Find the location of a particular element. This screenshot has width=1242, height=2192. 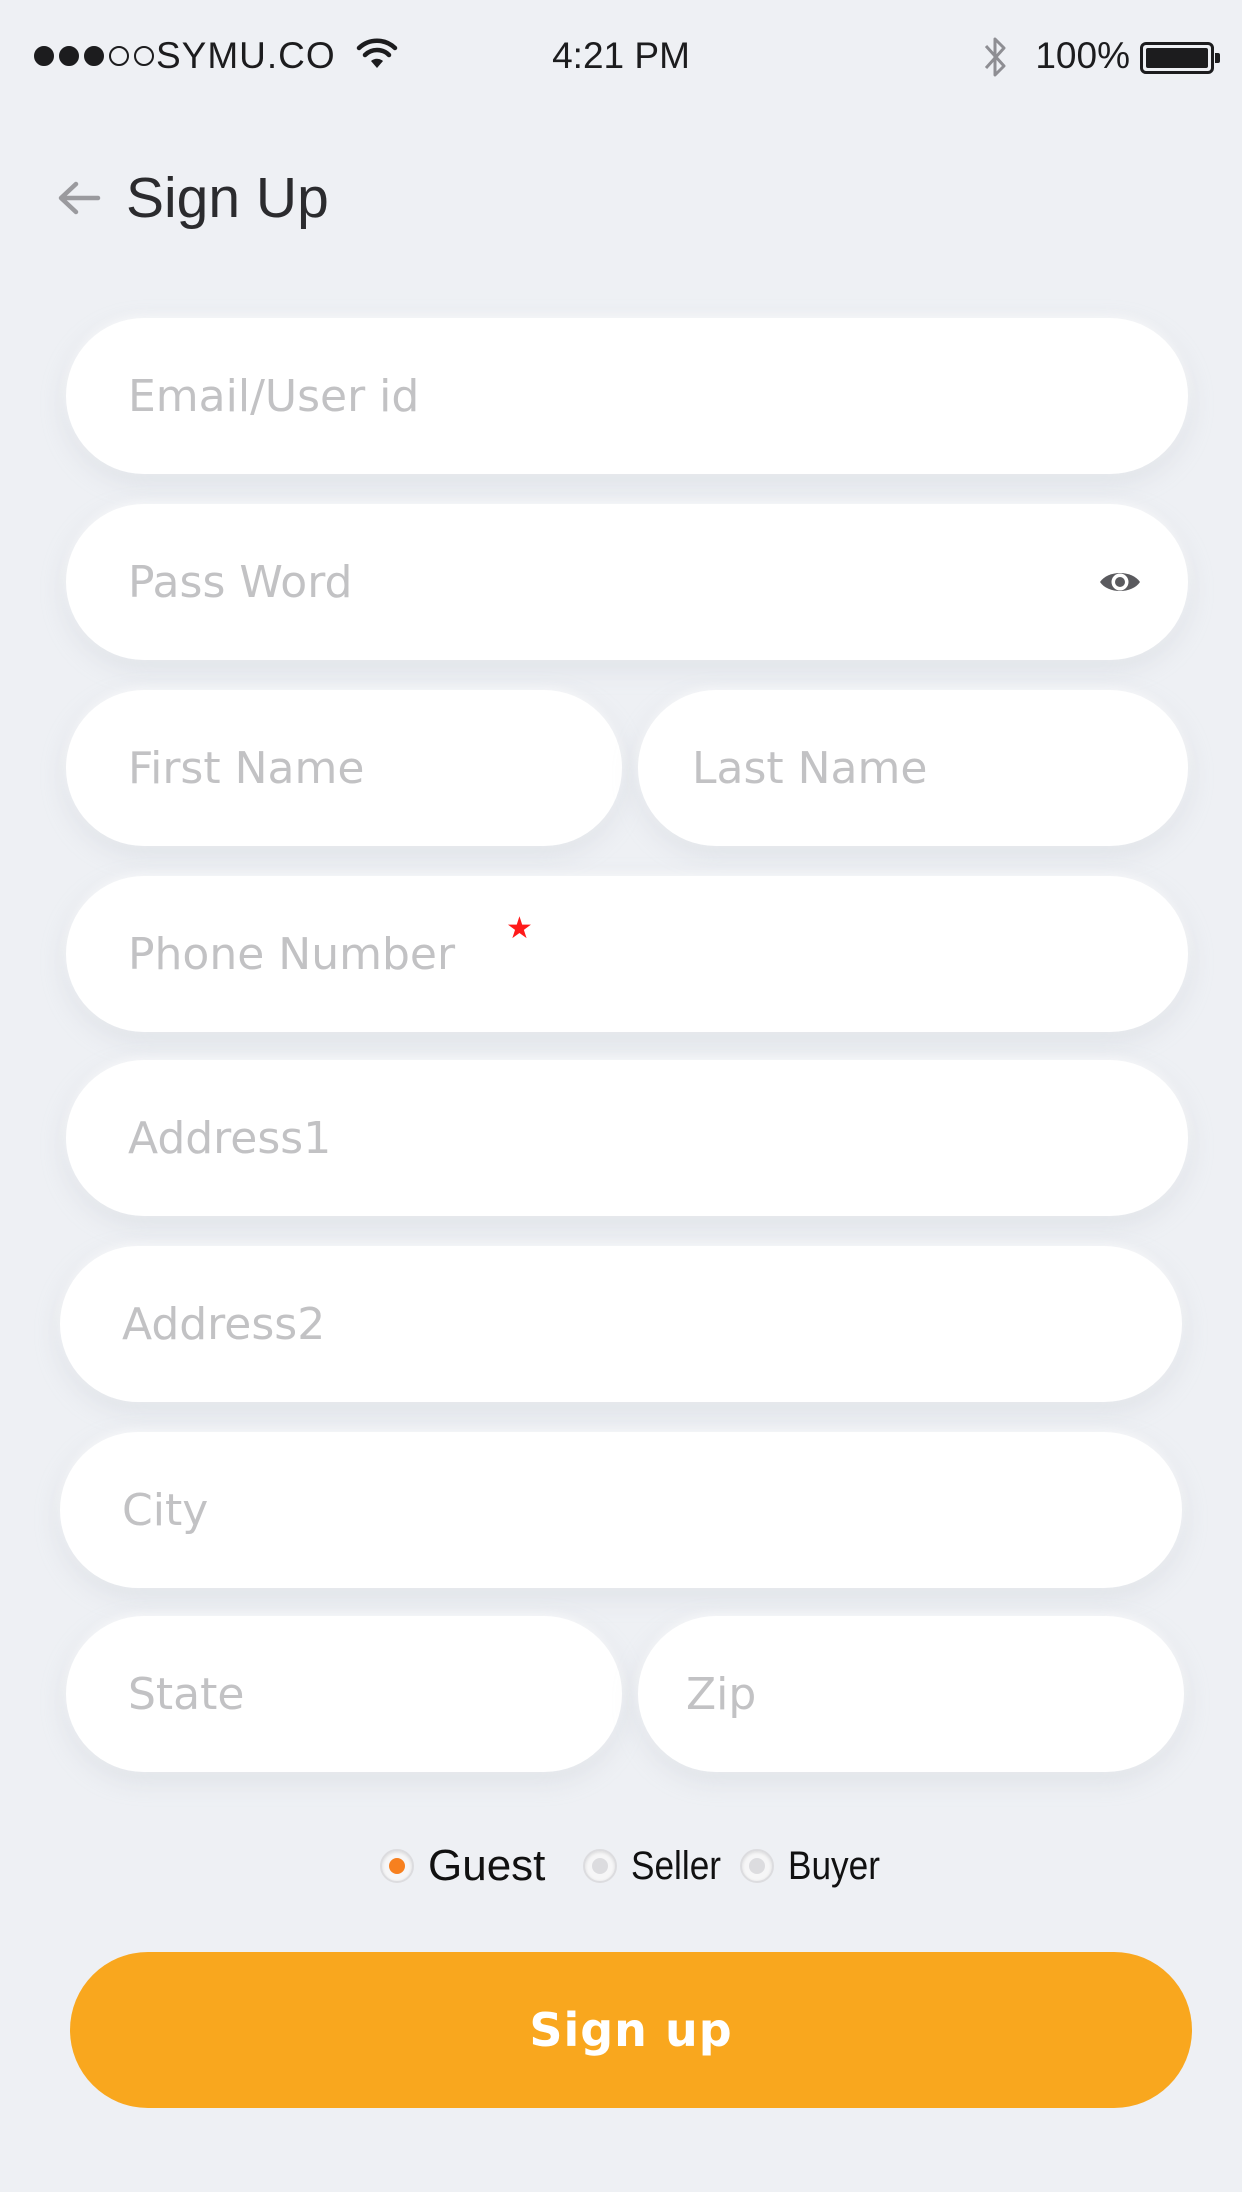

phone-field-container: ★ is located at coordinates (627, 954).